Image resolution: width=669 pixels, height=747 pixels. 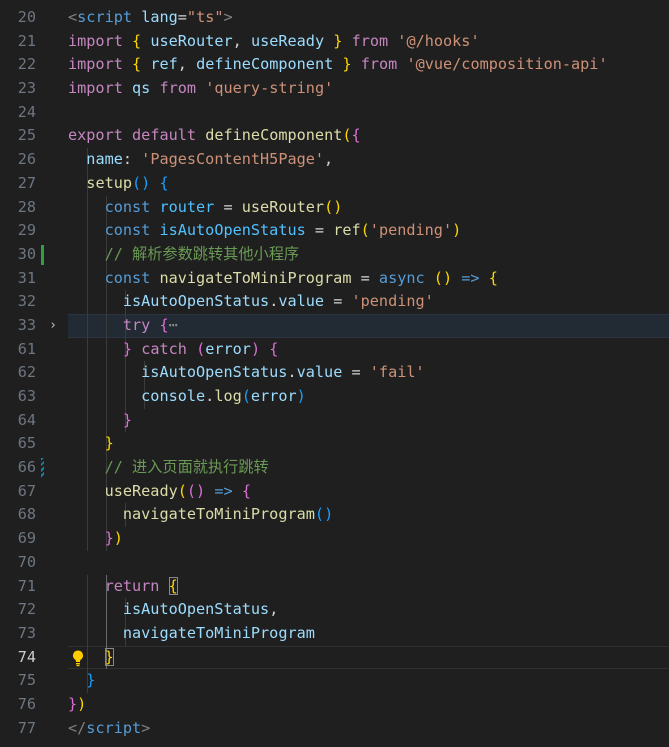 What do you see at coordinates (334, 586) in the screenshot?
I see `code-line: 71 return {` at bounding box center [334, 586].